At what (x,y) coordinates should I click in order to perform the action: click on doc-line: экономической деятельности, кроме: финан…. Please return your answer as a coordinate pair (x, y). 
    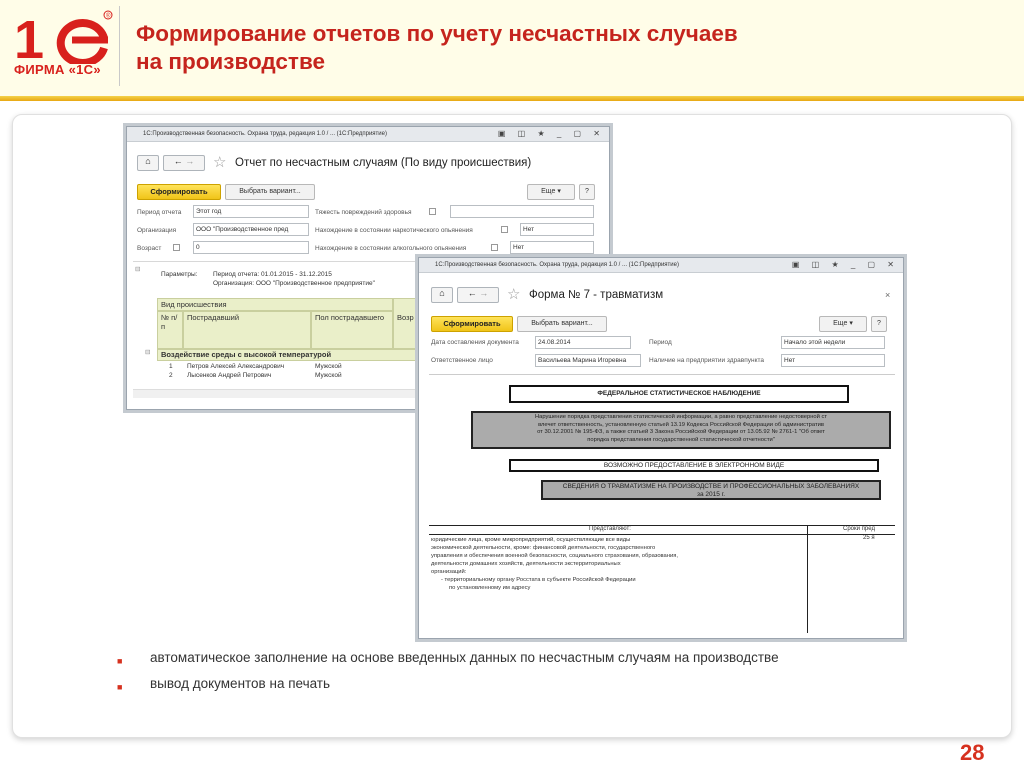
    Looking at the image, I should click on (543, 548).